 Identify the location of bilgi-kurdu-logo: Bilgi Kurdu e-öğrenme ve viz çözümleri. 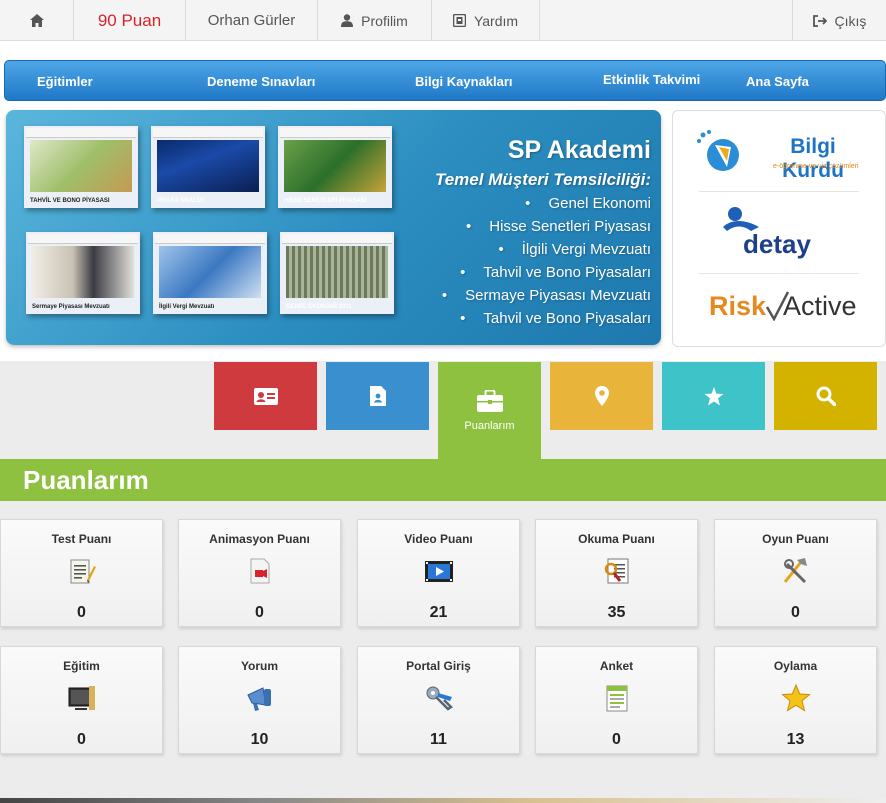
(781, 156).